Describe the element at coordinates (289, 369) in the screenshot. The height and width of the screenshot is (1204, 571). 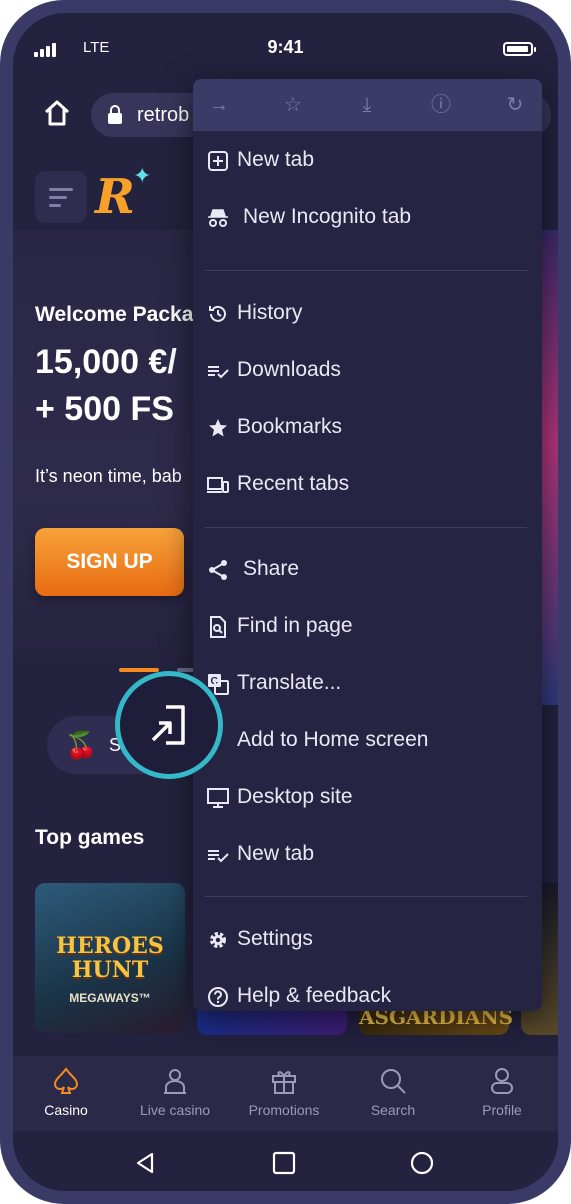
I see `menu-item-label: Downloads` at that location.